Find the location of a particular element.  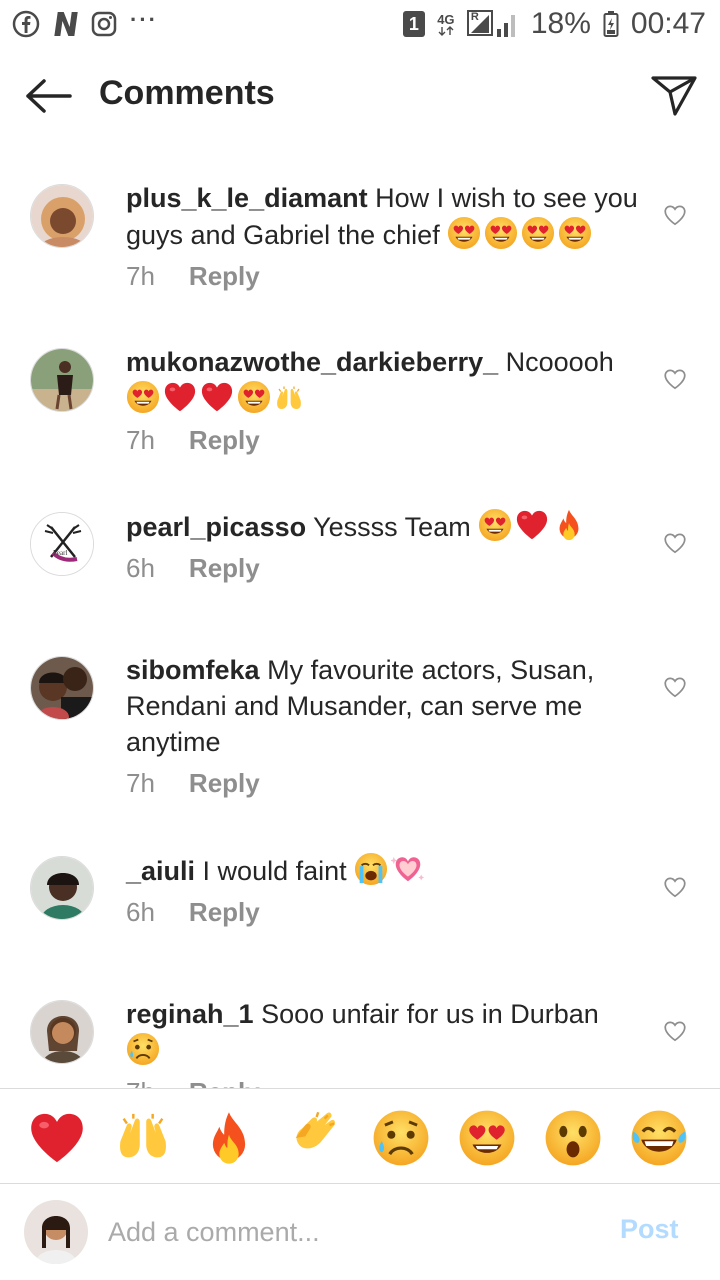

arrow-left-icon is located at coordinates (49, 96).